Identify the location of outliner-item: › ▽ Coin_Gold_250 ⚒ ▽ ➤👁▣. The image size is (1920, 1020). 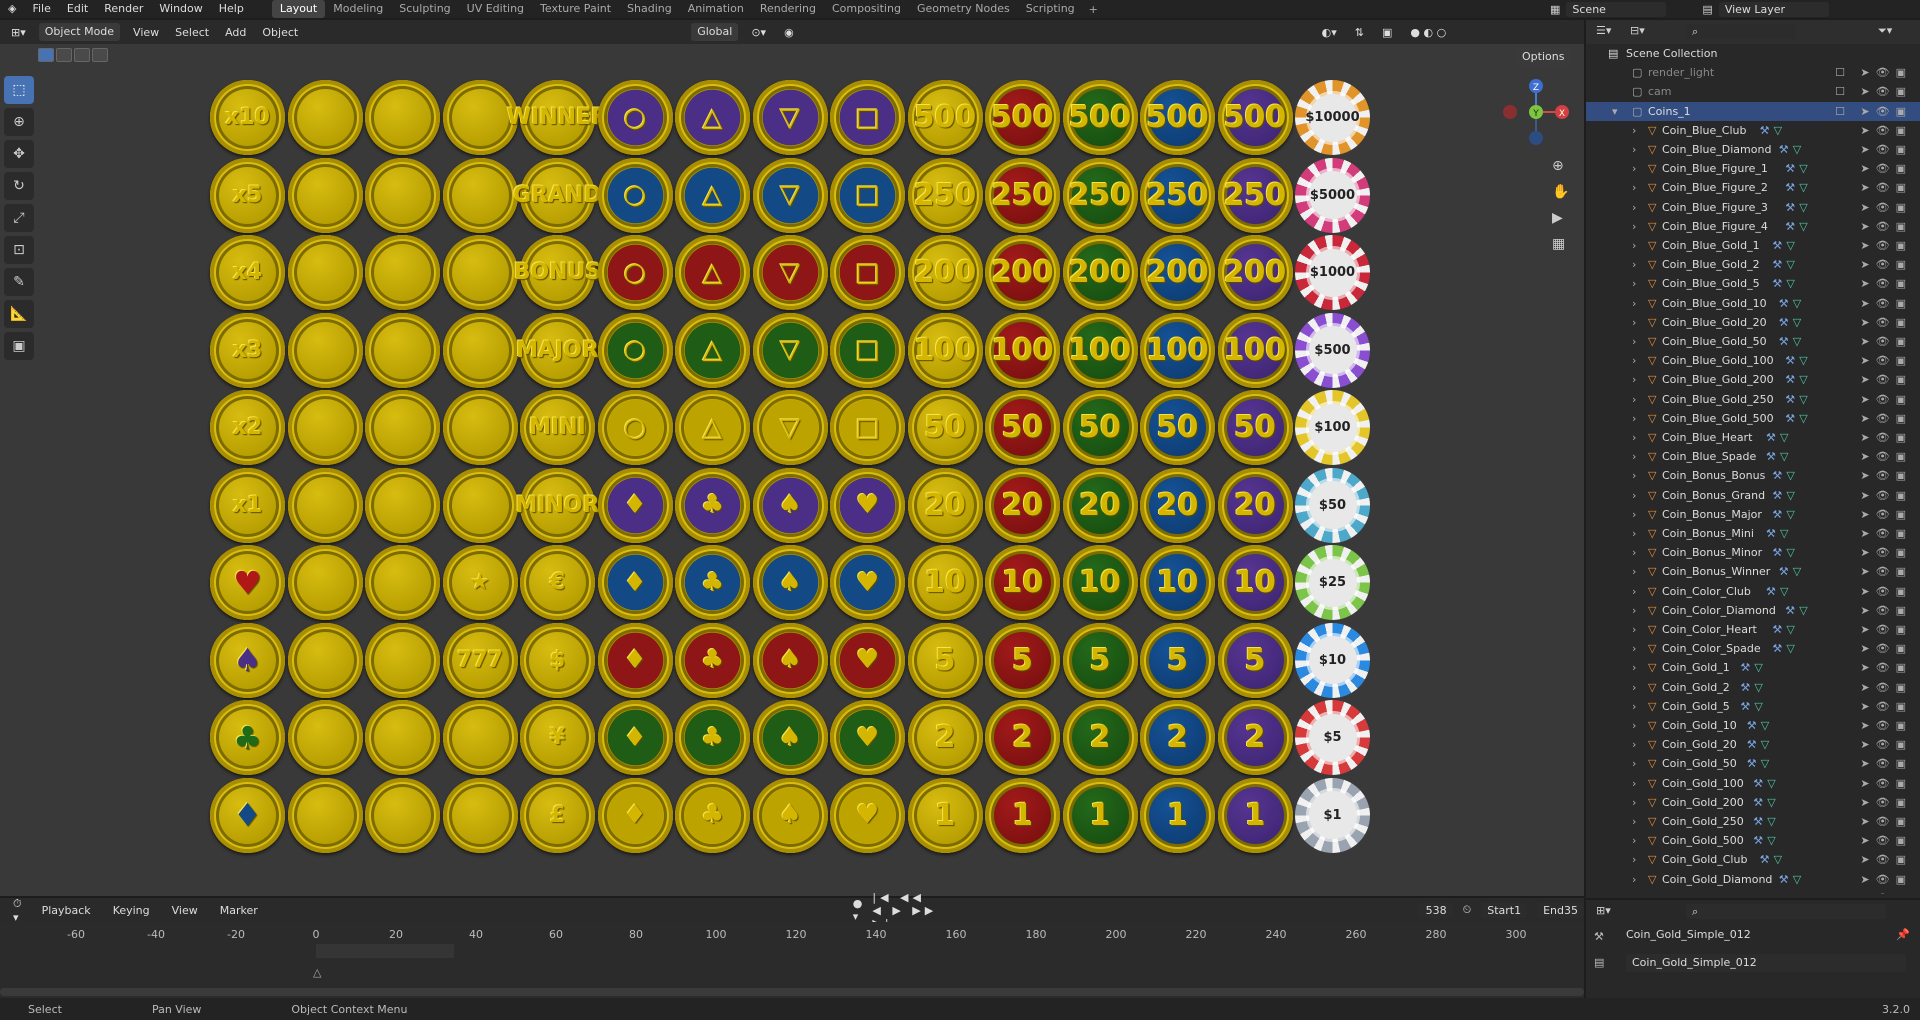
(1753, 821).